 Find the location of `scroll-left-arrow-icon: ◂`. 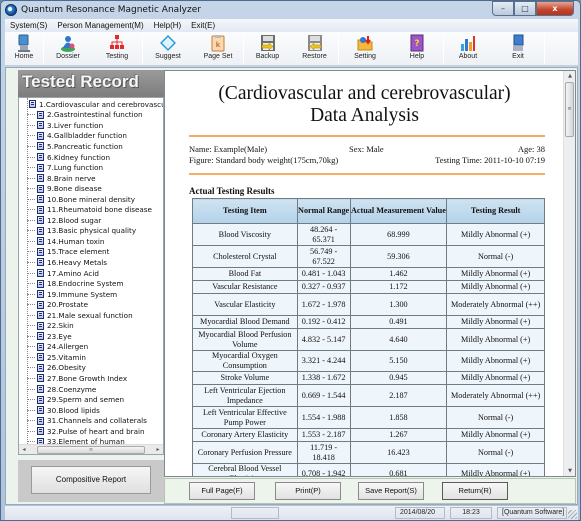

scroll-left-arrow-icon: ◂ is located at coordinates (24, 449).